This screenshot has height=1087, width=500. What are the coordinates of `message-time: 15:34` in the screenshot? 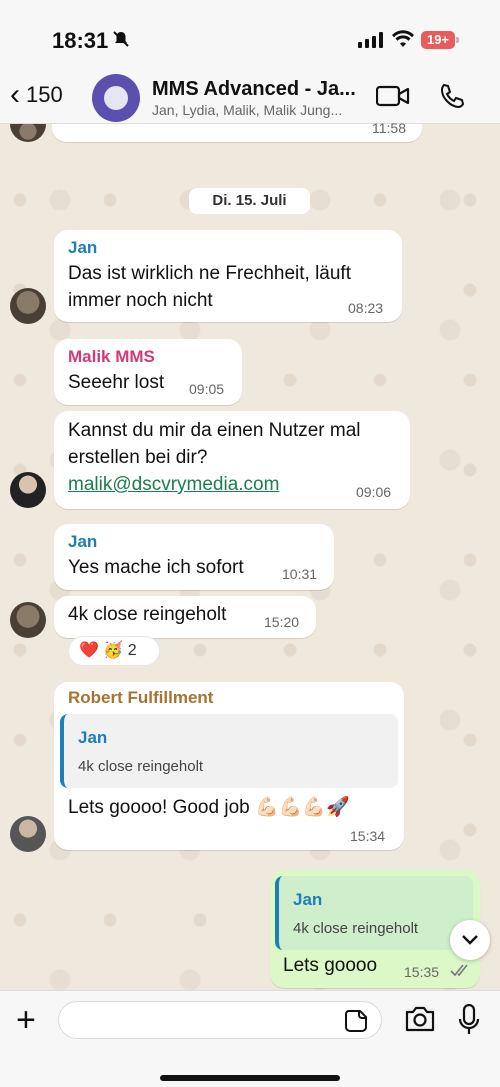 It's located at (368, 836).